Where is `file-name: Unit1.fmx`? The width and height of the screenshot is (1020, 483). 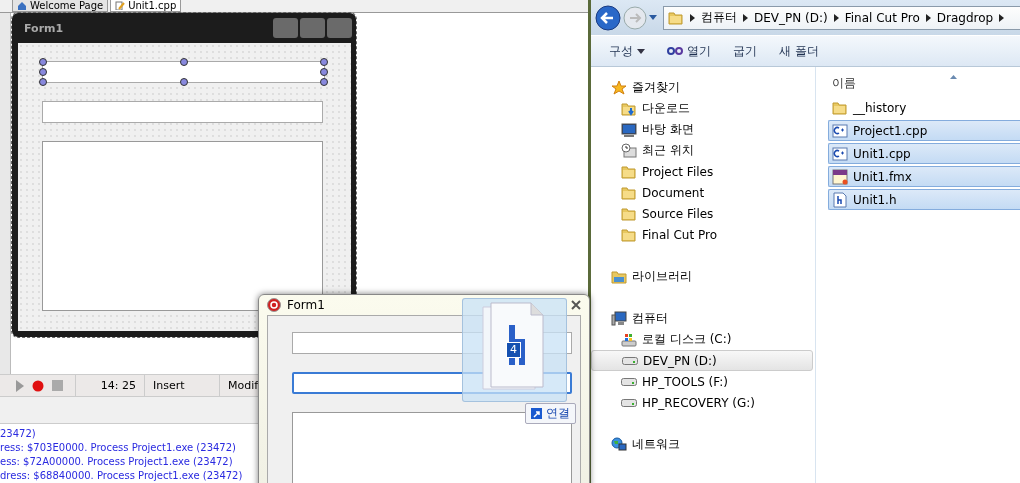 file-name: Unit1.fmx is located at coordinates (882, 176).